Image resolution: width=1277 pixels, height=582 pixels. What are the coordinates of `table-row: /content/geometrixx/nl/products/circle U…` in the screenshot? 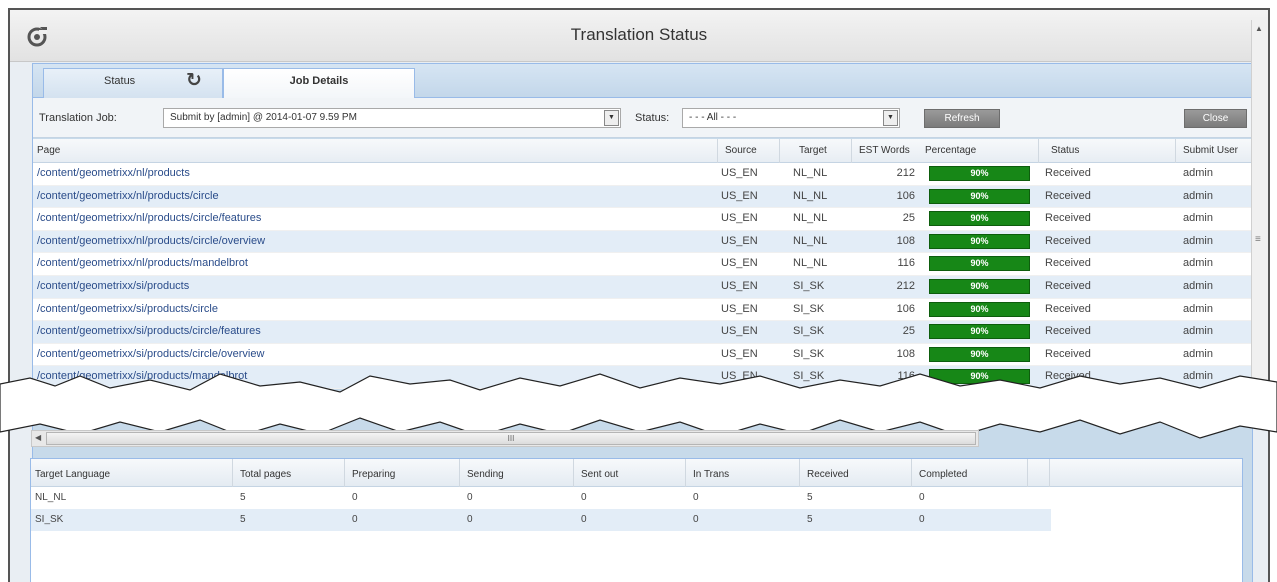 It's located at (642, 197).